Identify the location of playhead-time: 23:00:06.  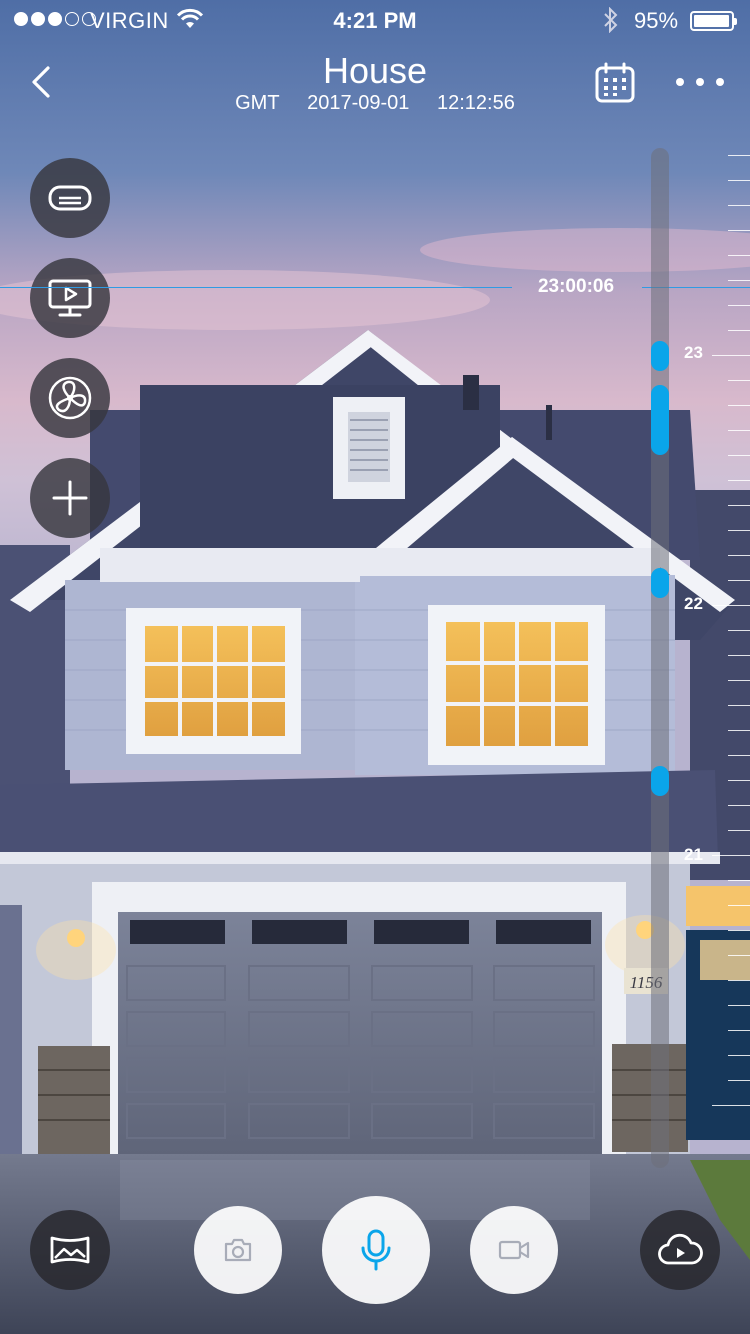
(576, 286).